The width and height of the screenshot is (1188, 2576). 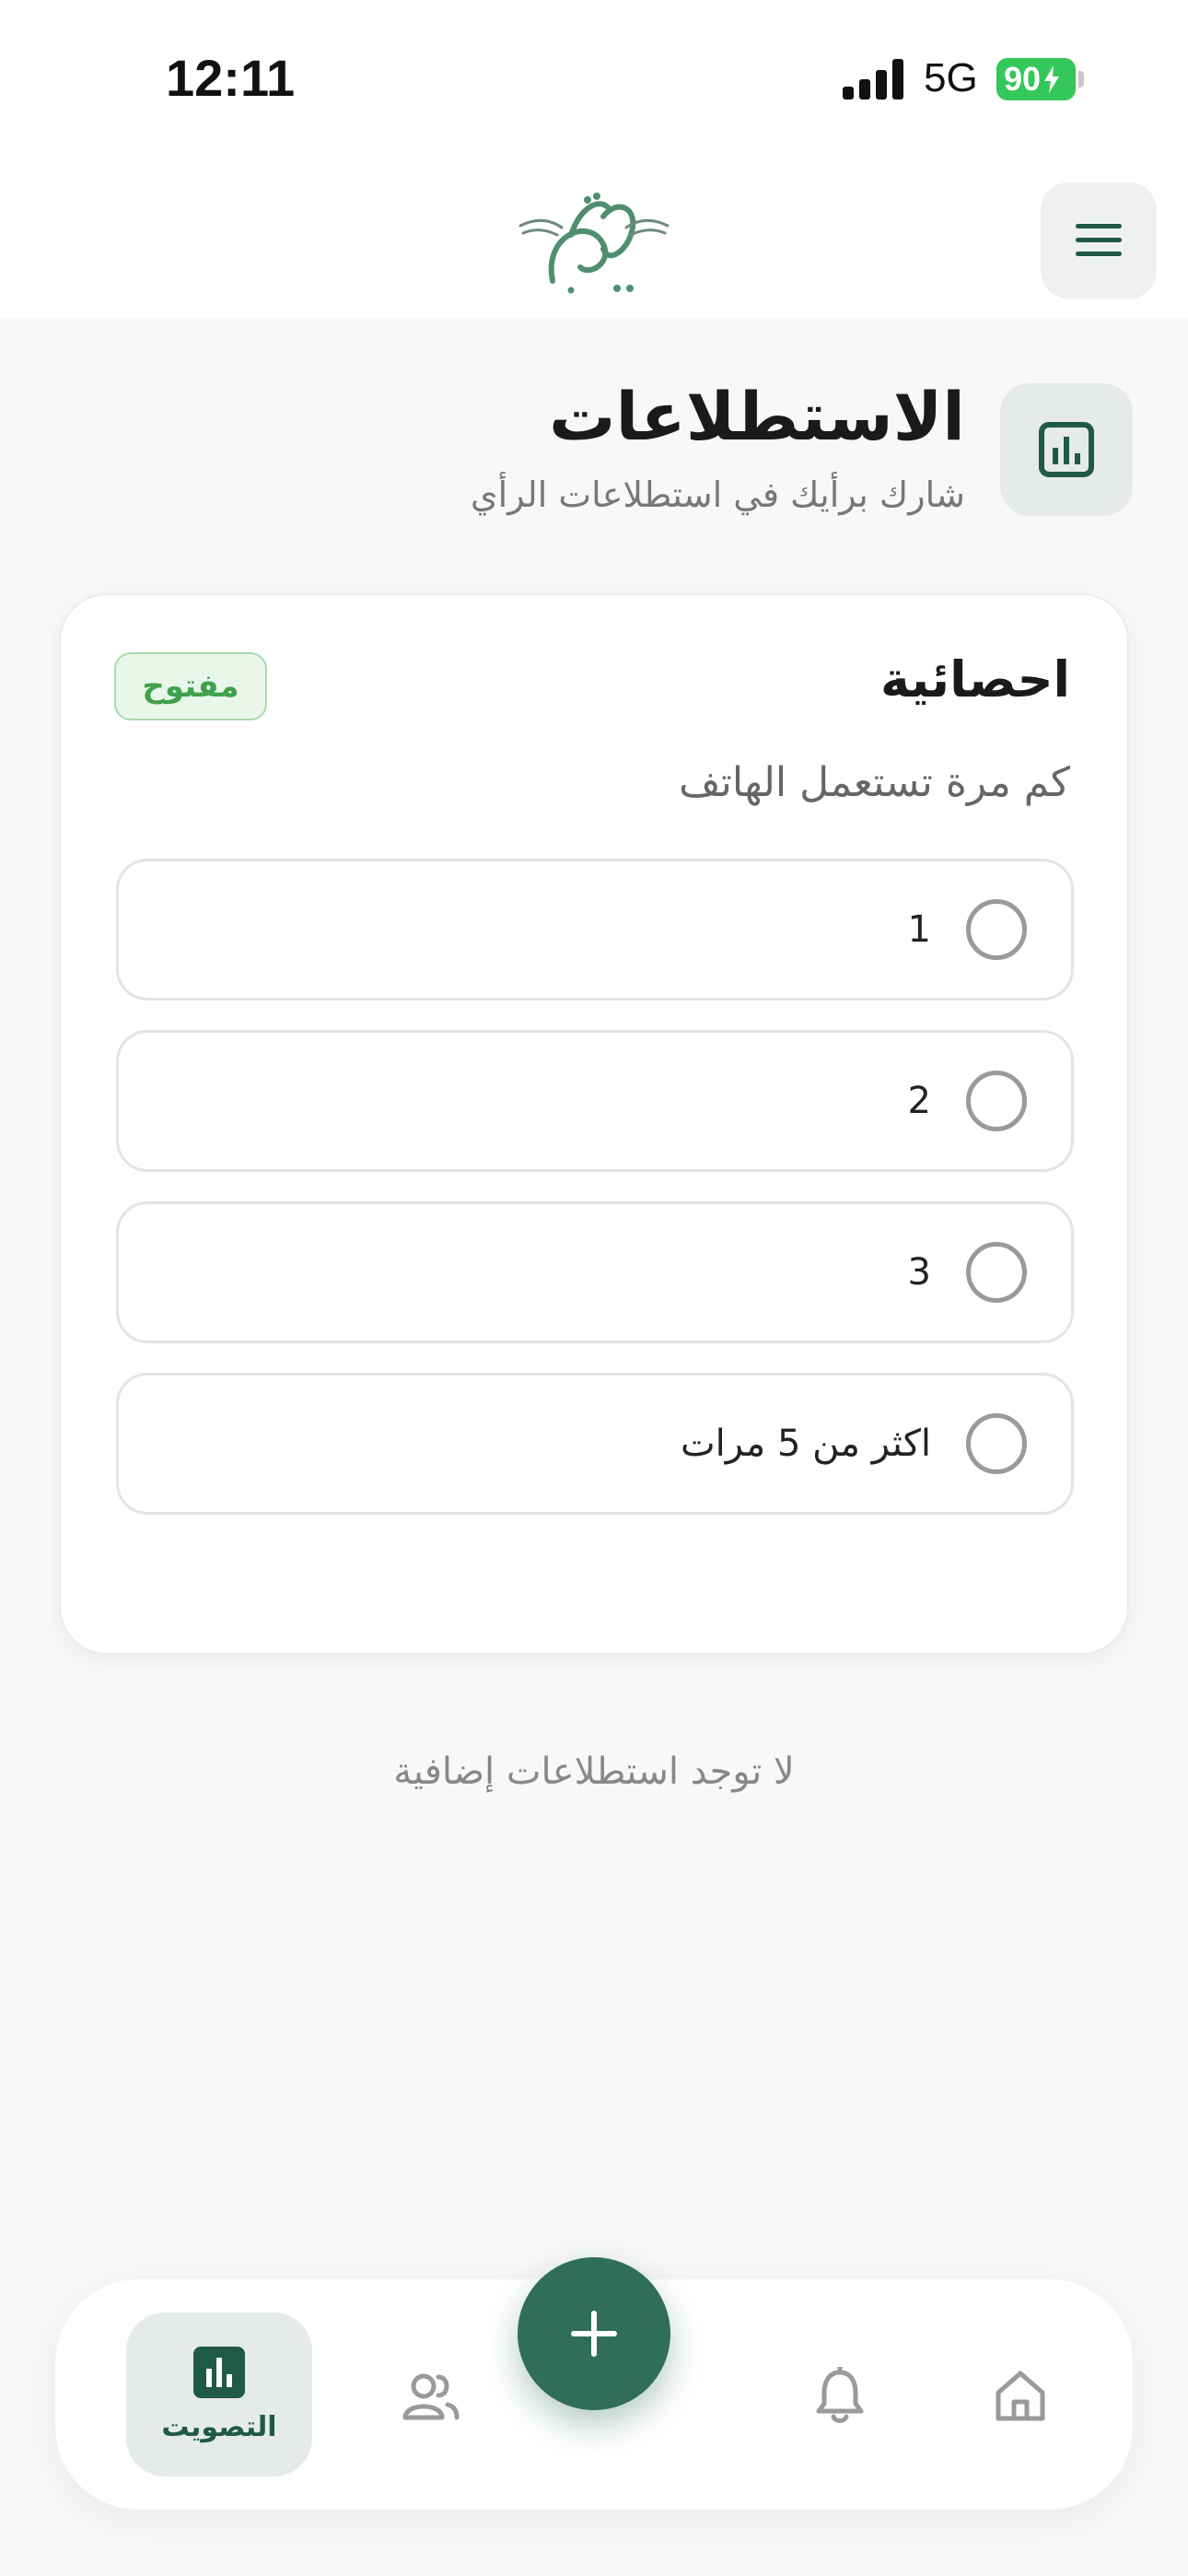 I want to click on poll-option-label: 2, so click(x=919, y=1101).